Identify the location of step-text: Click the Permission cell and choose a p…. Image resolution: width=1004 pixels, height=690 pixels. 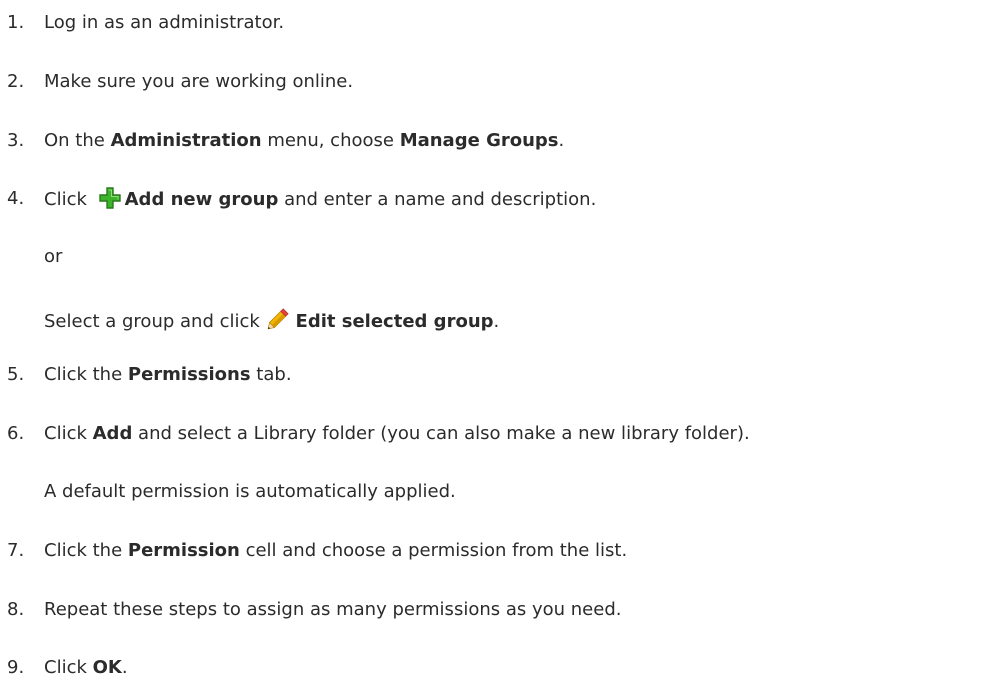
(336, 550).